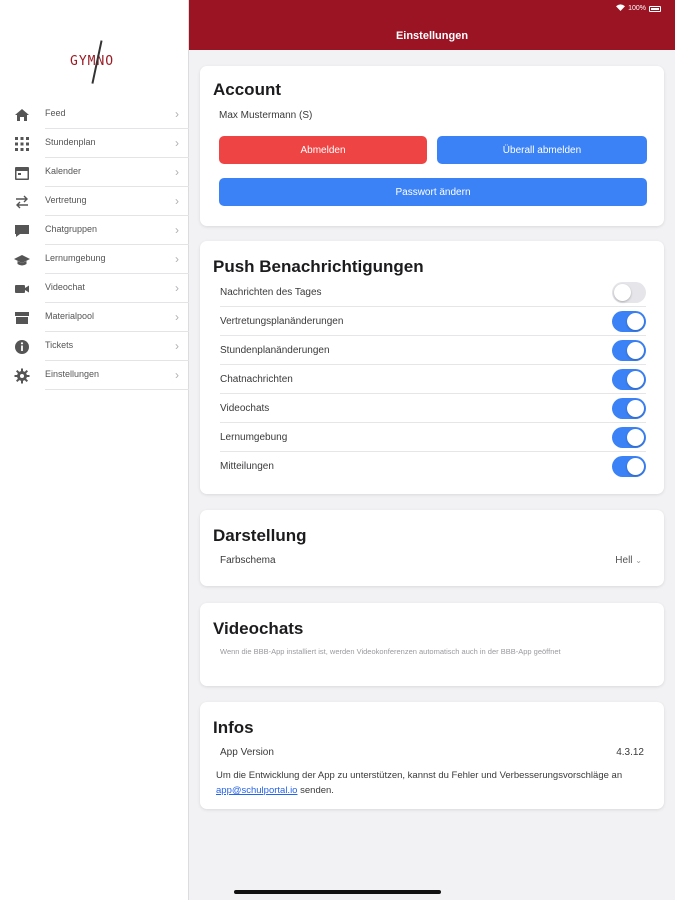  What do you see at coordinates (432, 548) in the screenshot?
I see `display-card: Darstellung Farbschema Hell ⌄` at bounding box center [432, 548].